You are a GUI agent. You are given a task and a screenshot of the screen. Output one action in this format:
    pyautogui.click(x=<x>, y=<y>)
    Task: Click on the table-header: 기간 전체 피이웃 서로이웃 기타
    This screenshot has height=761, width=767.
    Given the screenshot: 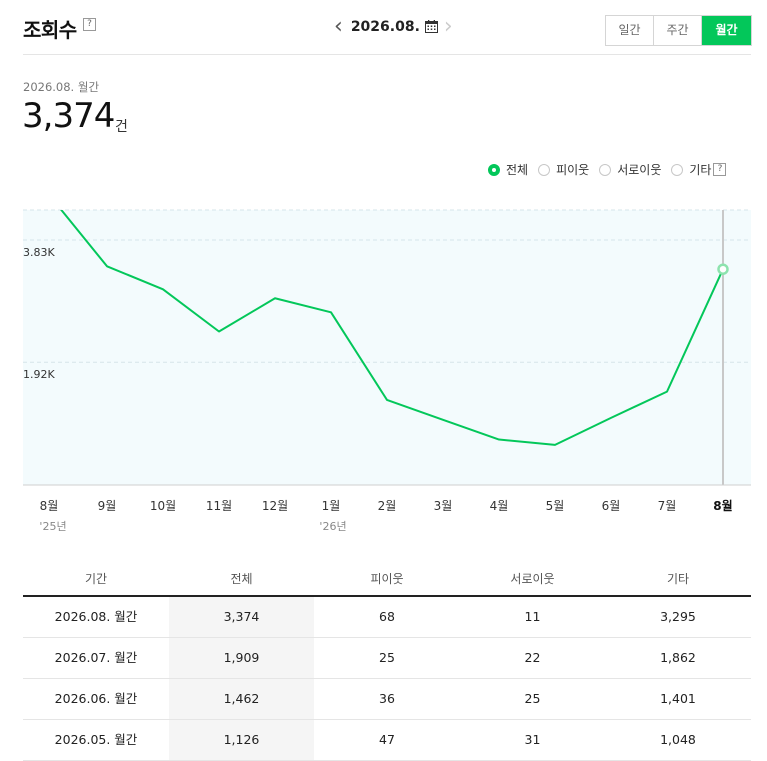 What is the action you would take?
    pyautogui.click(x=387, y=580)
    